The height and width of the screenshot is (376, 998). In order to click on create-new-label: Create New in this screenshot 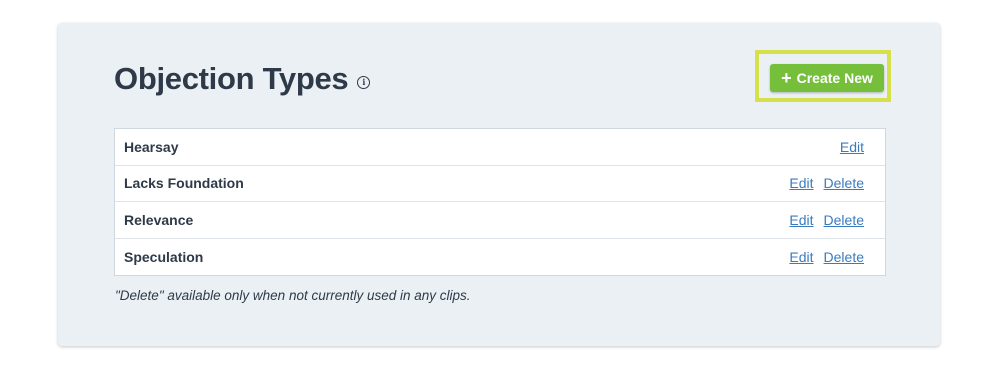, I will do `click(834, 78)`.